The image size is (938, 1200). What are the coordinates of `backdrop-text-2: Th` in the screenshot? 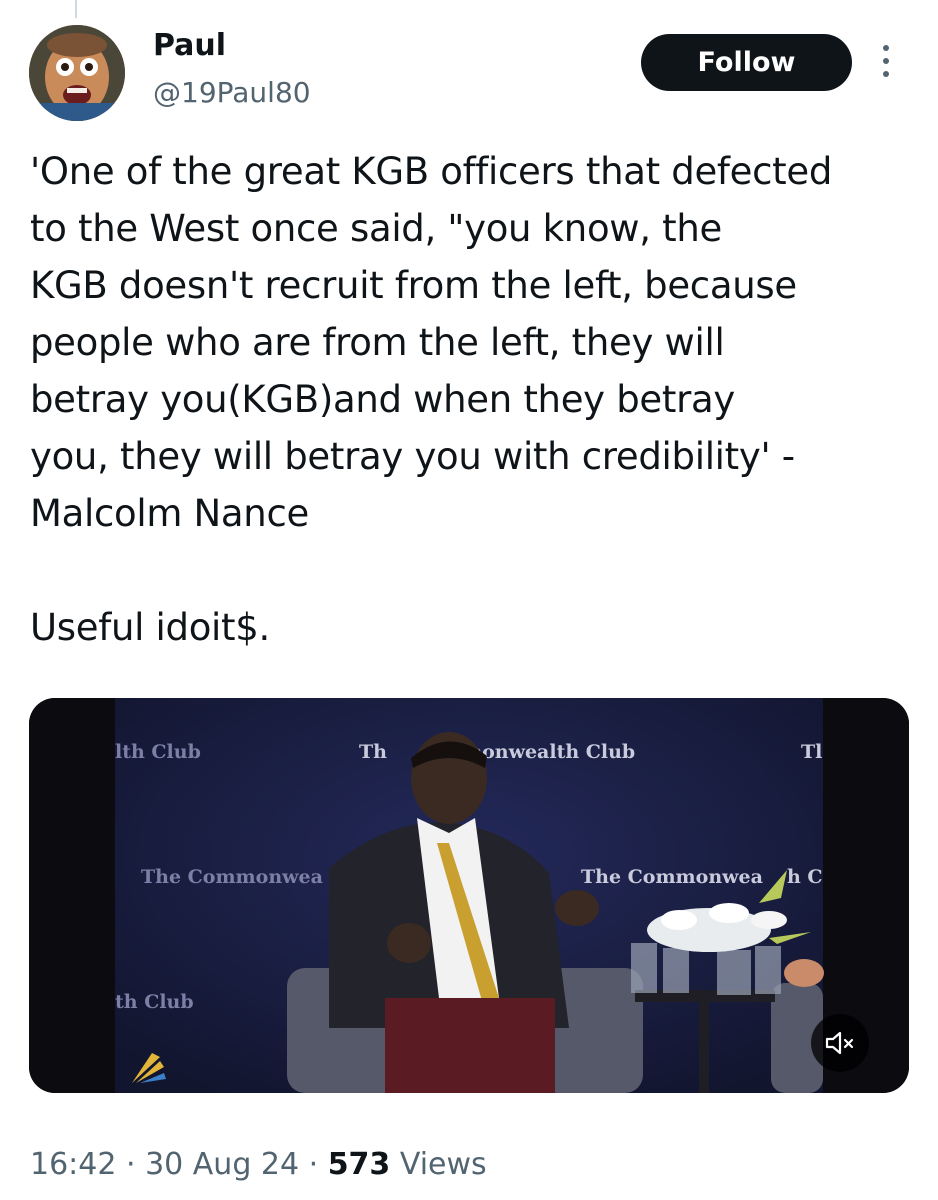 It's located at (373, 752).